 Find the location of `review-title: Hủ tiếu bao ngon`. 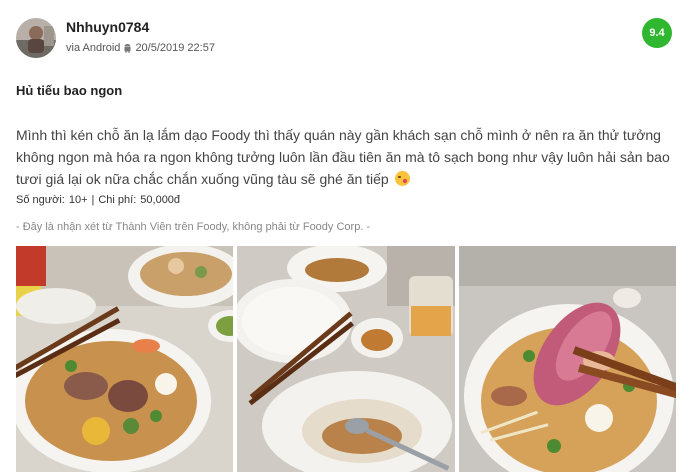

review-title: Hủ tiếu bao ngon is located at coordinates (69, 90).